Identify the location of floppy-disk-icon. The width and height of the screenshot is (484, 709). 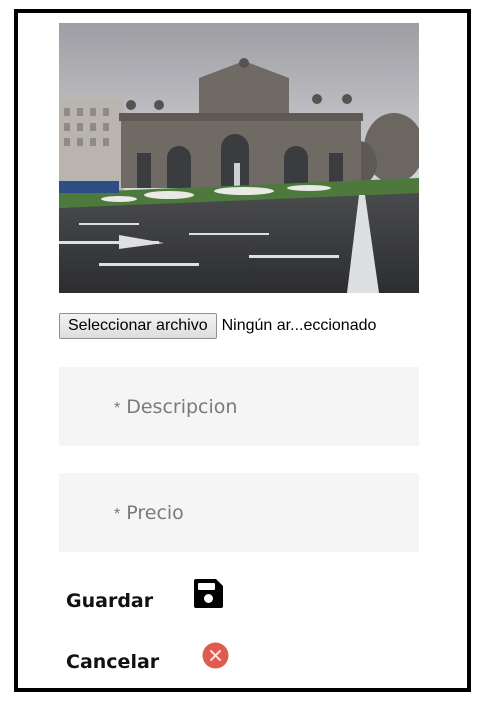
(208, 593).